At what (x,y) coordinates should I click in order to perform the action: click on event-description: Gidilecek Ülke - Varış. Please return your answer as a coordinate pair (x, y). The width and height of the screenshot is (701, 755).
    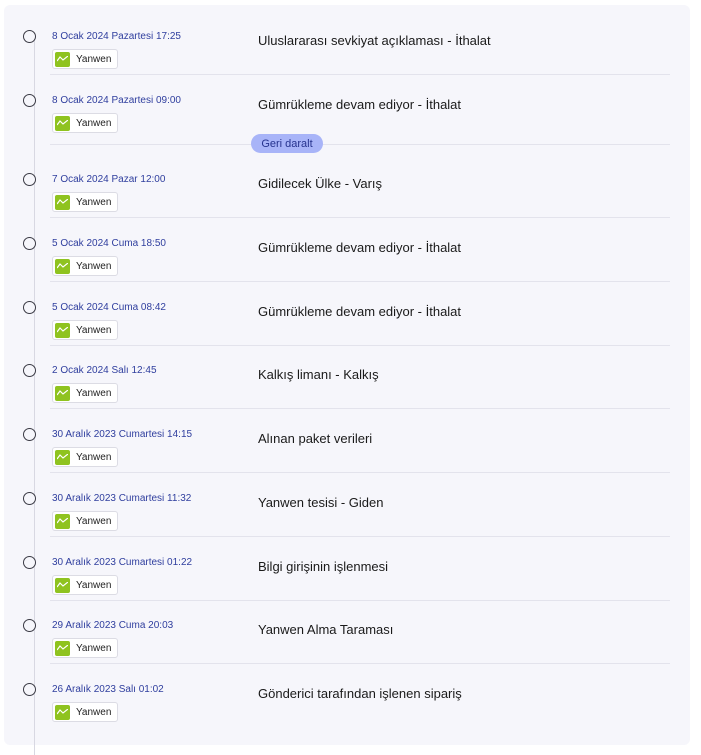
    Looking at the image, I should click on (320, 183).